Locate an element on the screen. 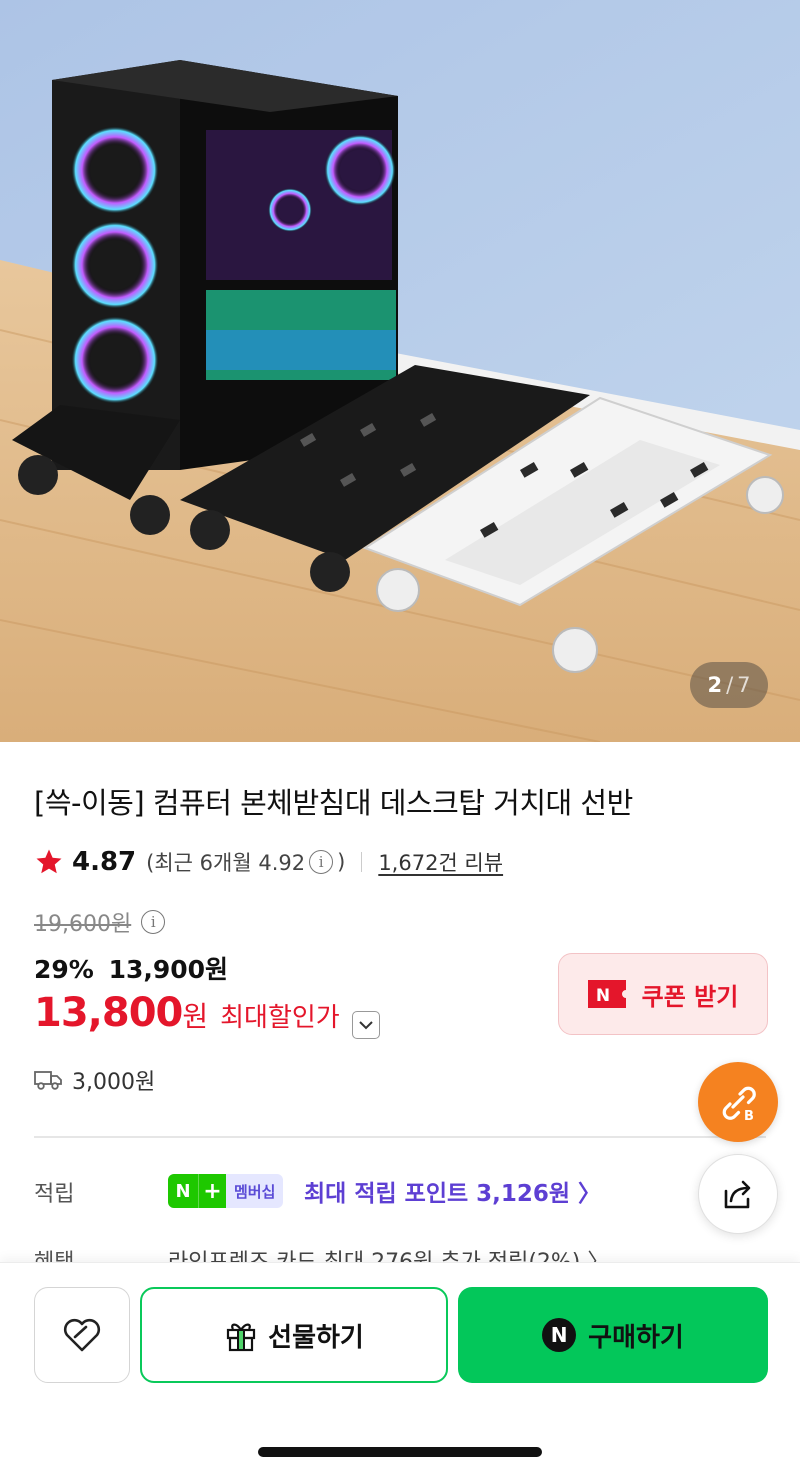 The height and width of the screenshot is (1474, 800). section-divider is located at coordinates (400, 1137).